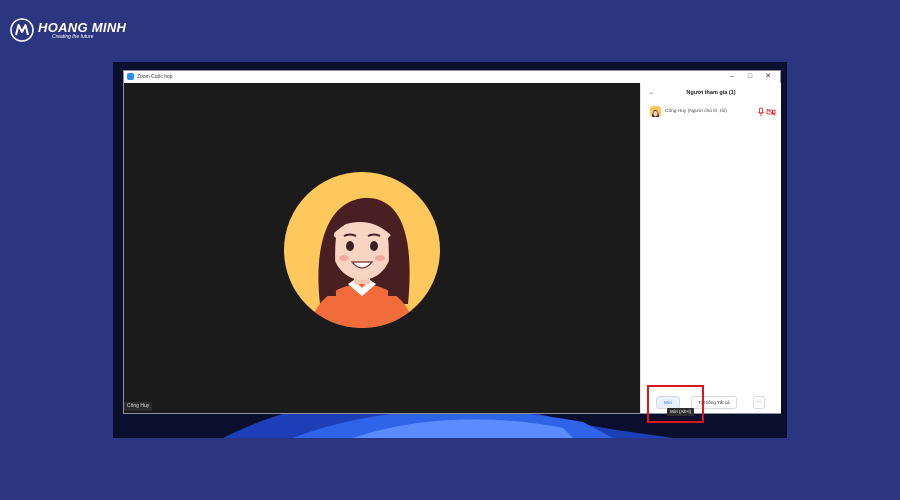  I want to click on minimize-button: –, so click(732, 76).